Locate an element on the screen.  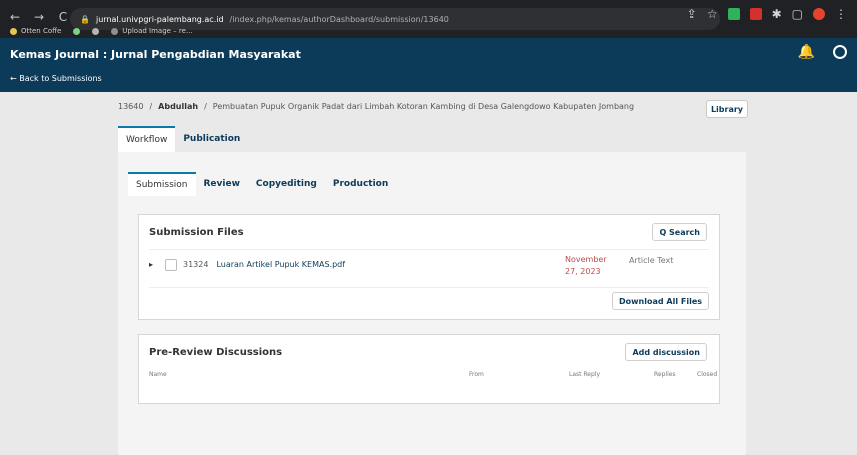
main-tabs: Workflow Publication is located at coordinates (183, 139).